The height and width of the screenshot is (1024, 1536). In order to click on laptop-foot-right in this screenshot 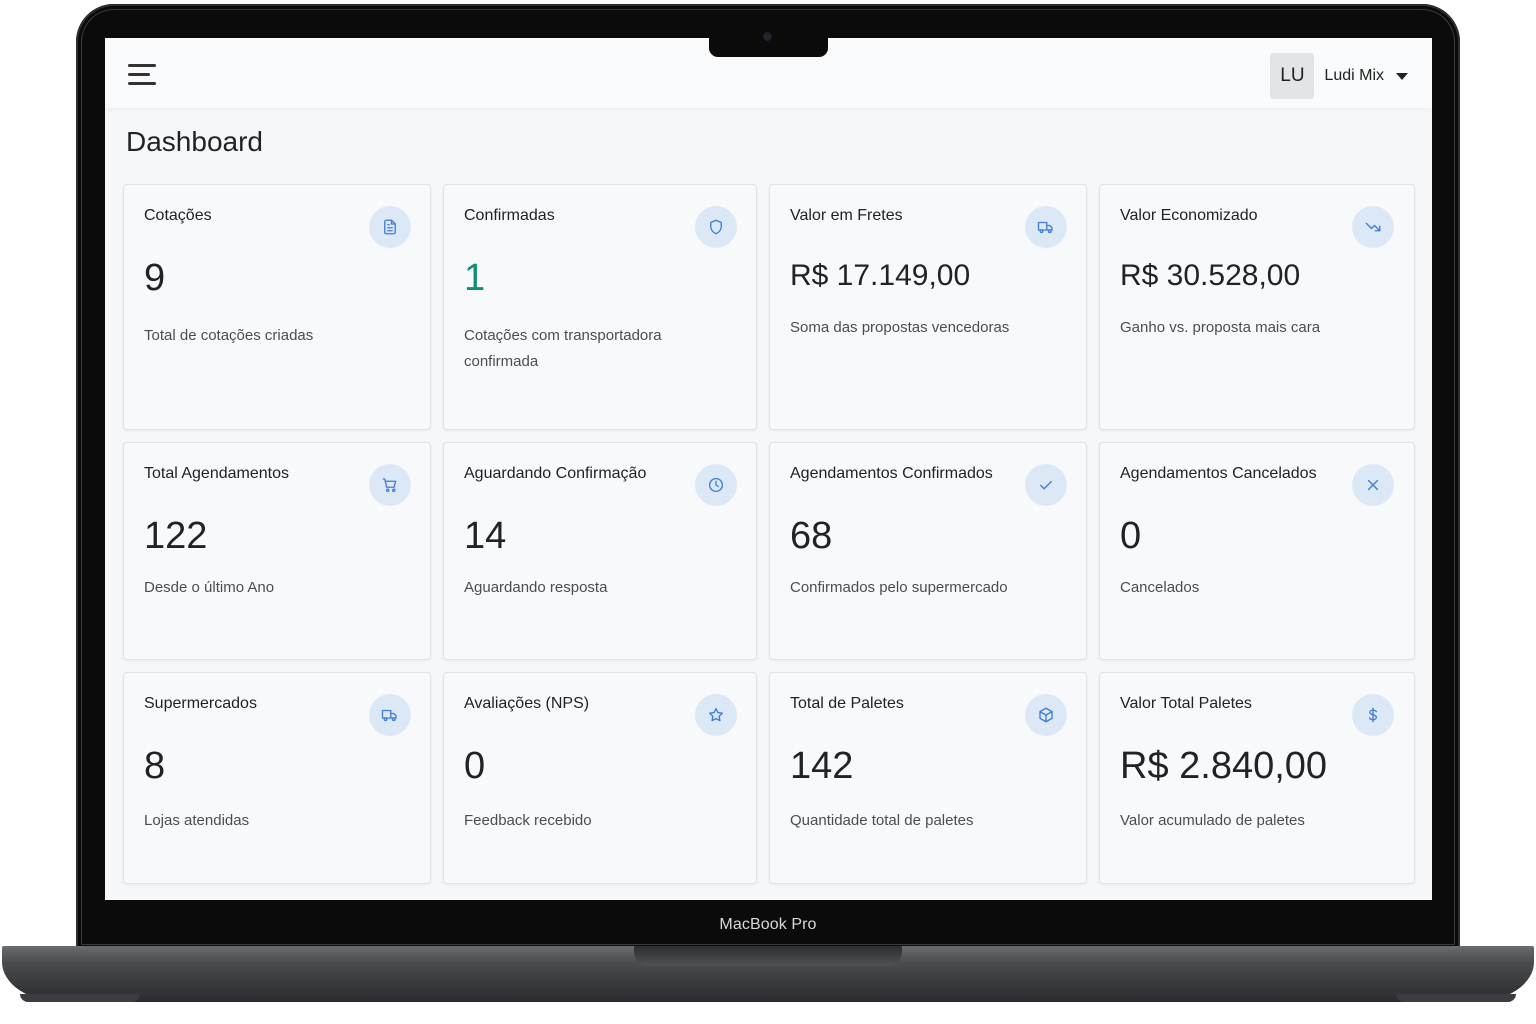, I will do `click(1456, 998)`.